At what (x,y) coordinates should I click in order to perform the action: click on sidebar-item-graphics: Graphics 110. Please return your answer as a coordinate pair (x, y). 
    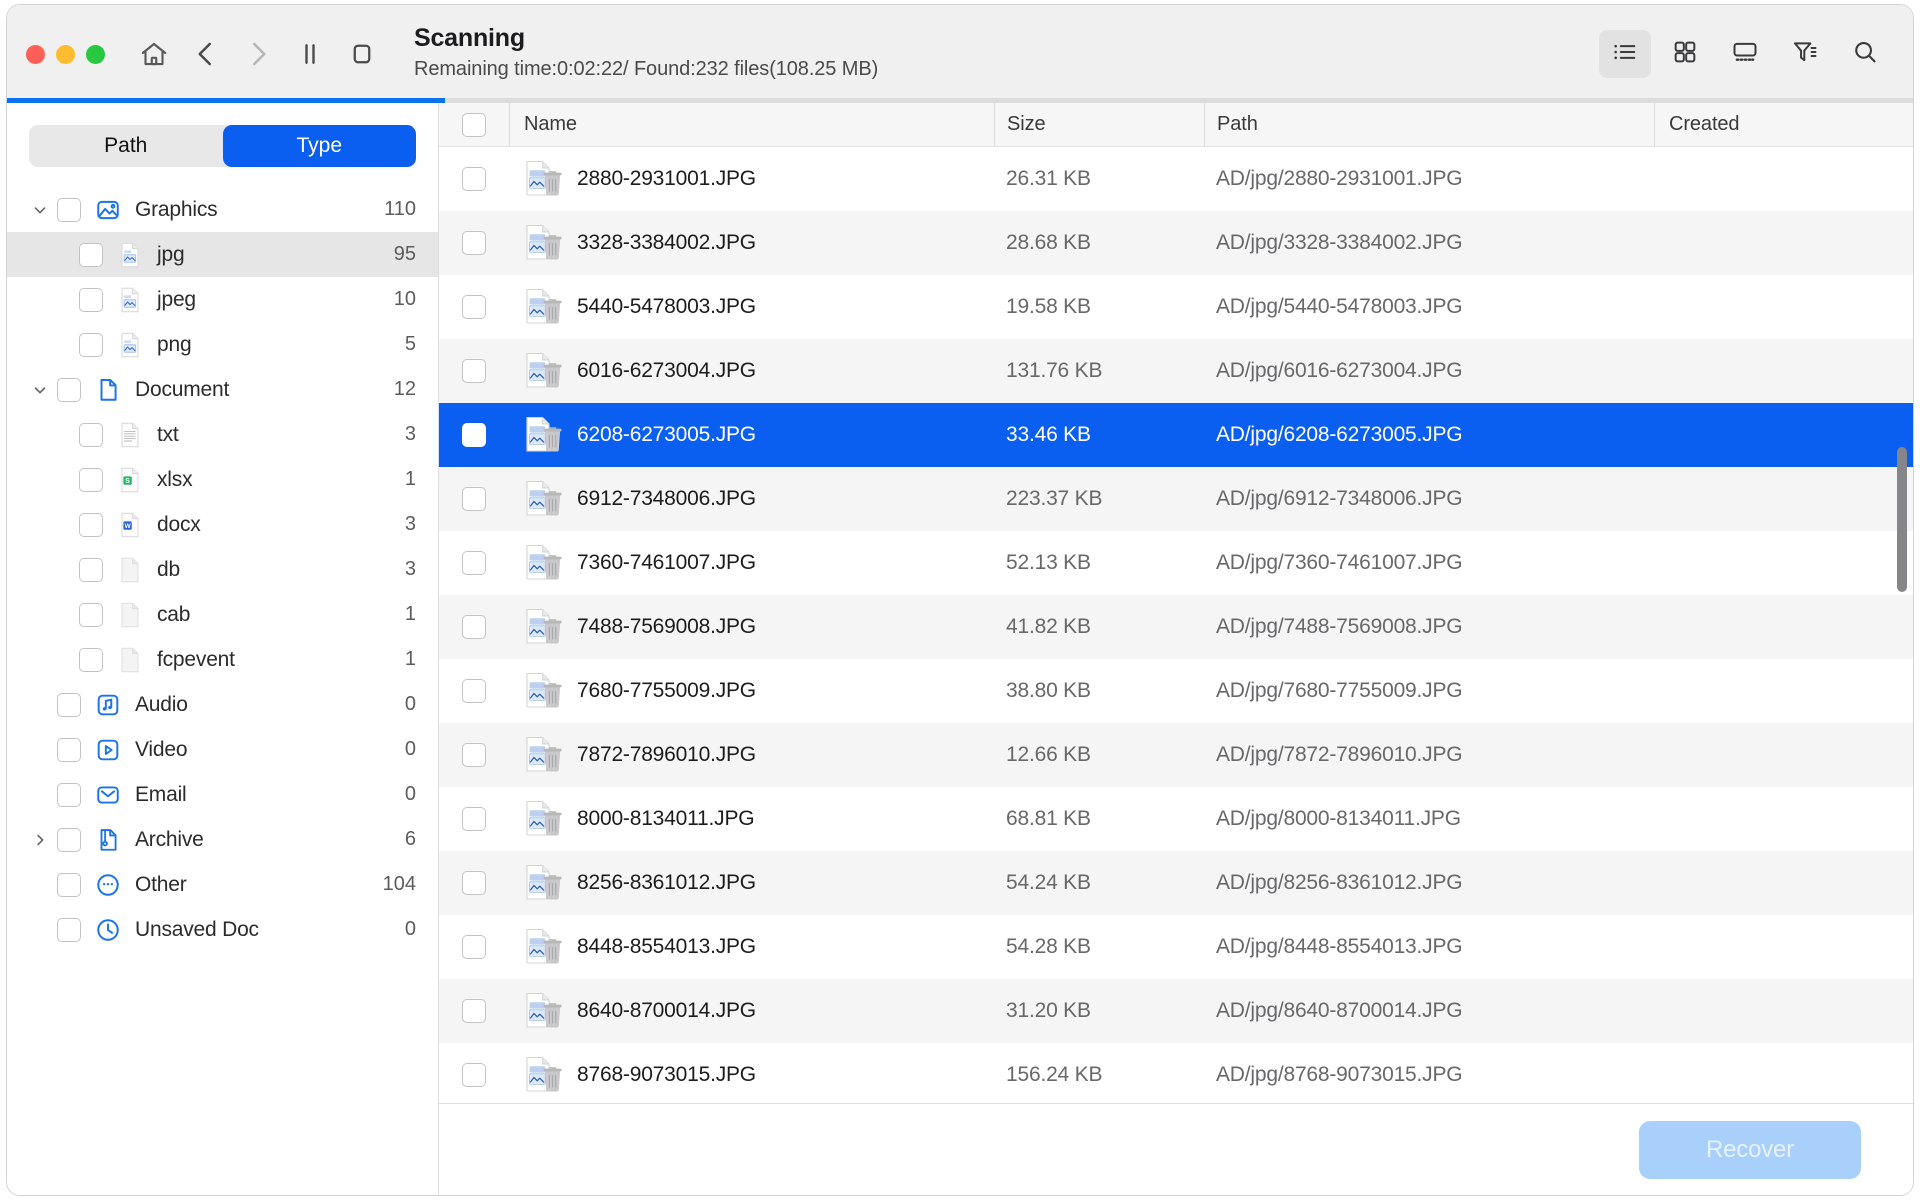
    Looking at the image, I should click on (222, 209).